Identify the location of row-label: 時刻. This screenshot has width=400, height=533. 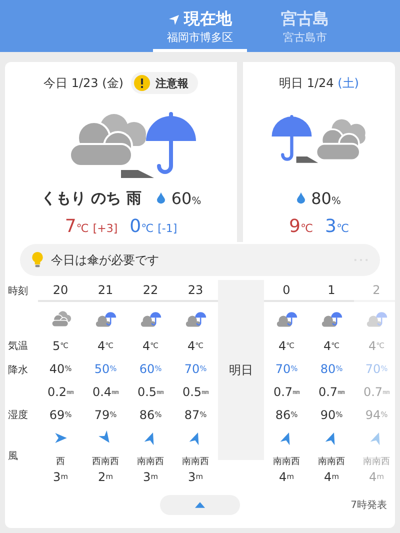
(18, 291).